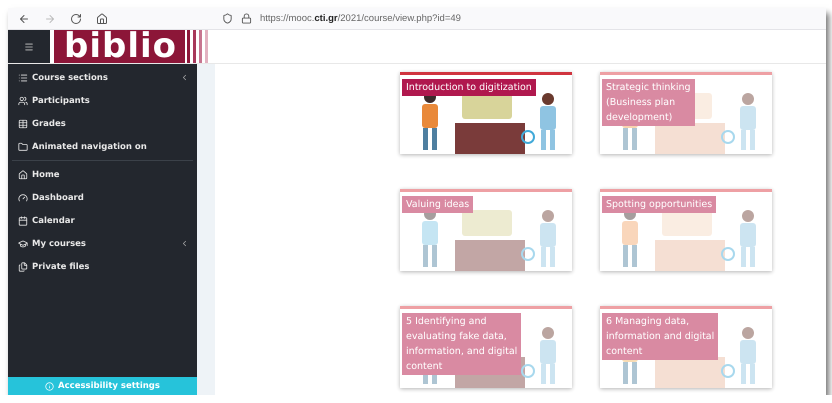 The image size is (832, 403). What do you see at coordinates (469, 87) in the screenshot?
I see `card-title: Introduction to digitization` at bounding box center [469, 87].